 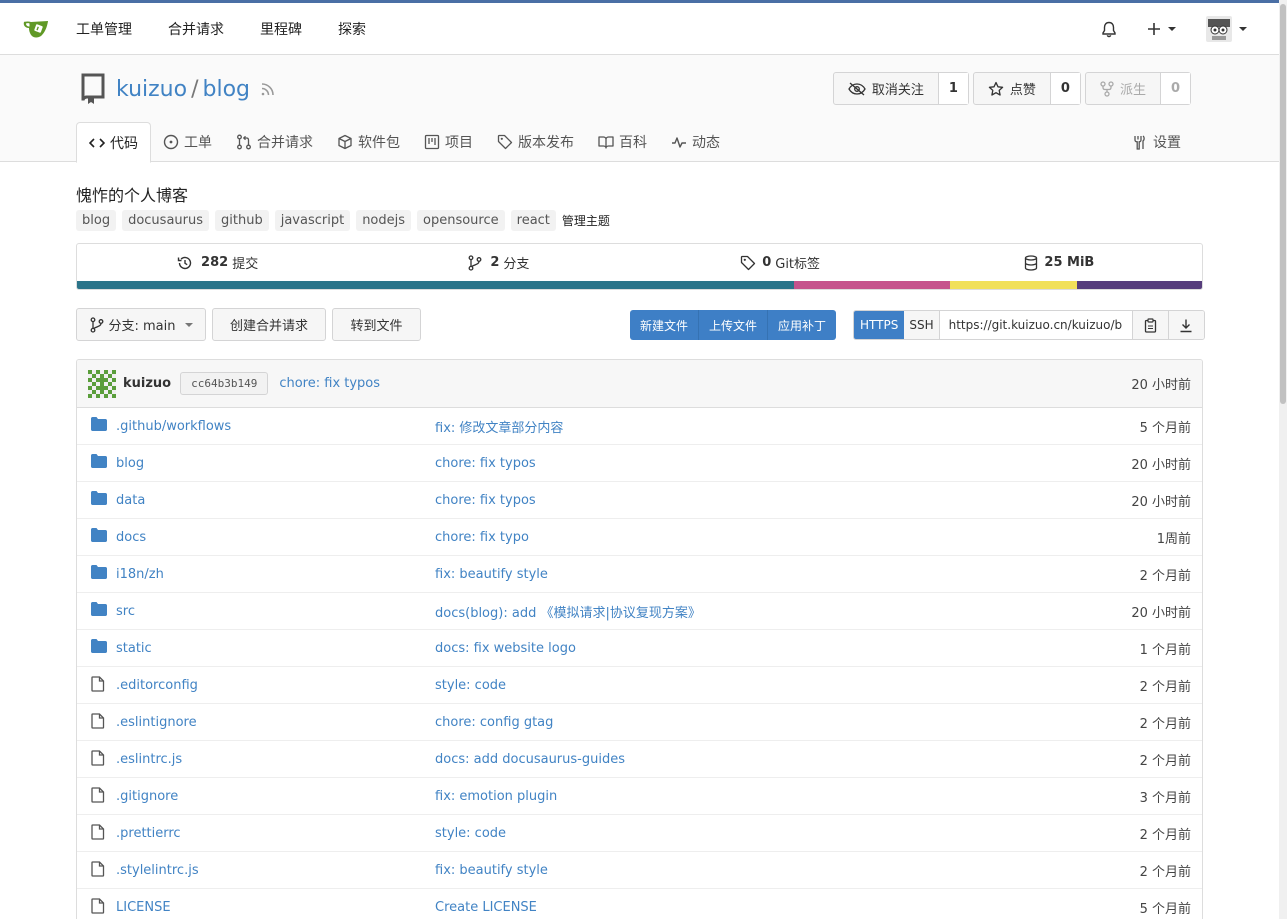 I want to click on apply-patch-button: 应用补丁, so click(x=802, y=325).